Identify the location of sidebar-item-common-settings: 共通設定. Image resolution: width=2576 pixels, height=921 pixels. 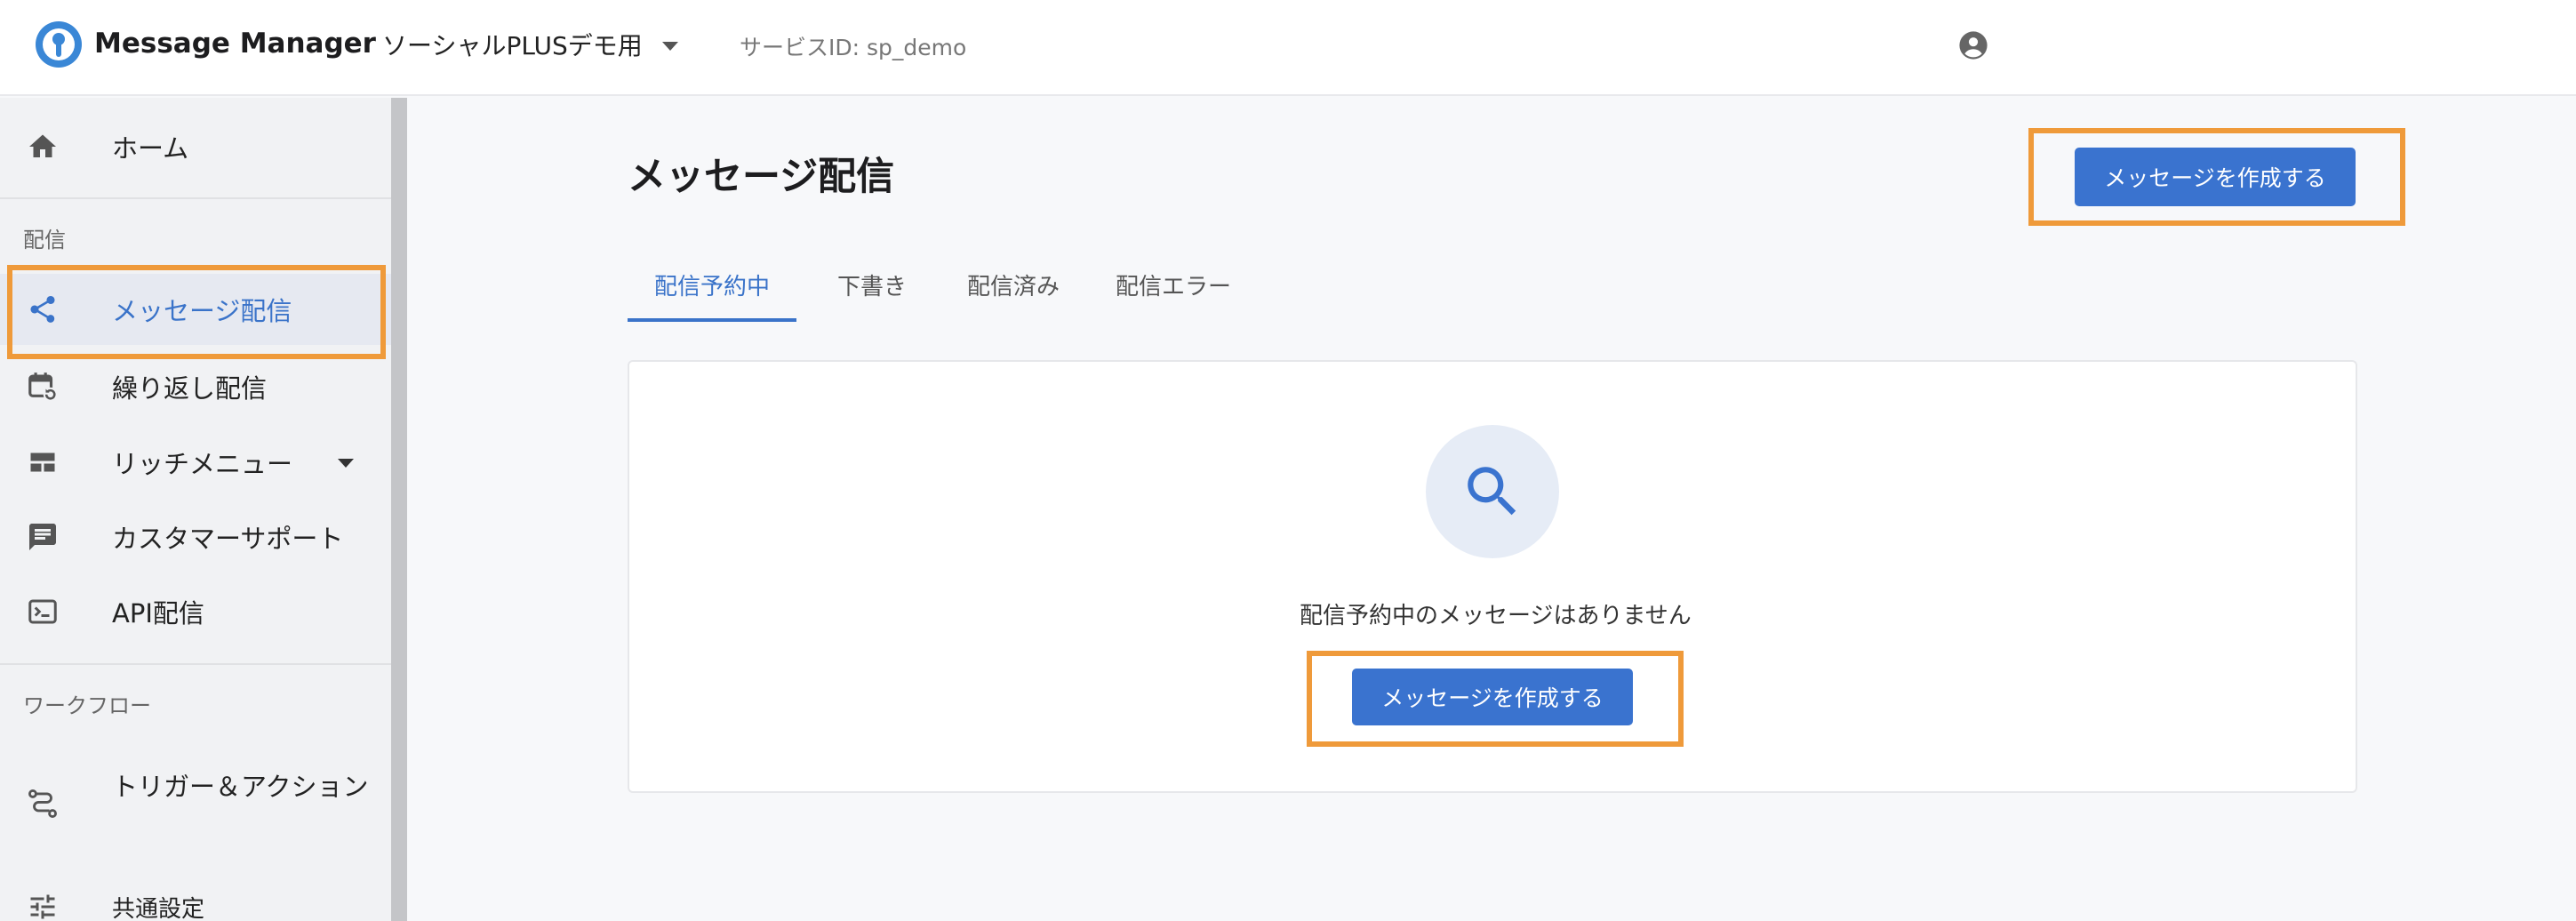
(195, 901).